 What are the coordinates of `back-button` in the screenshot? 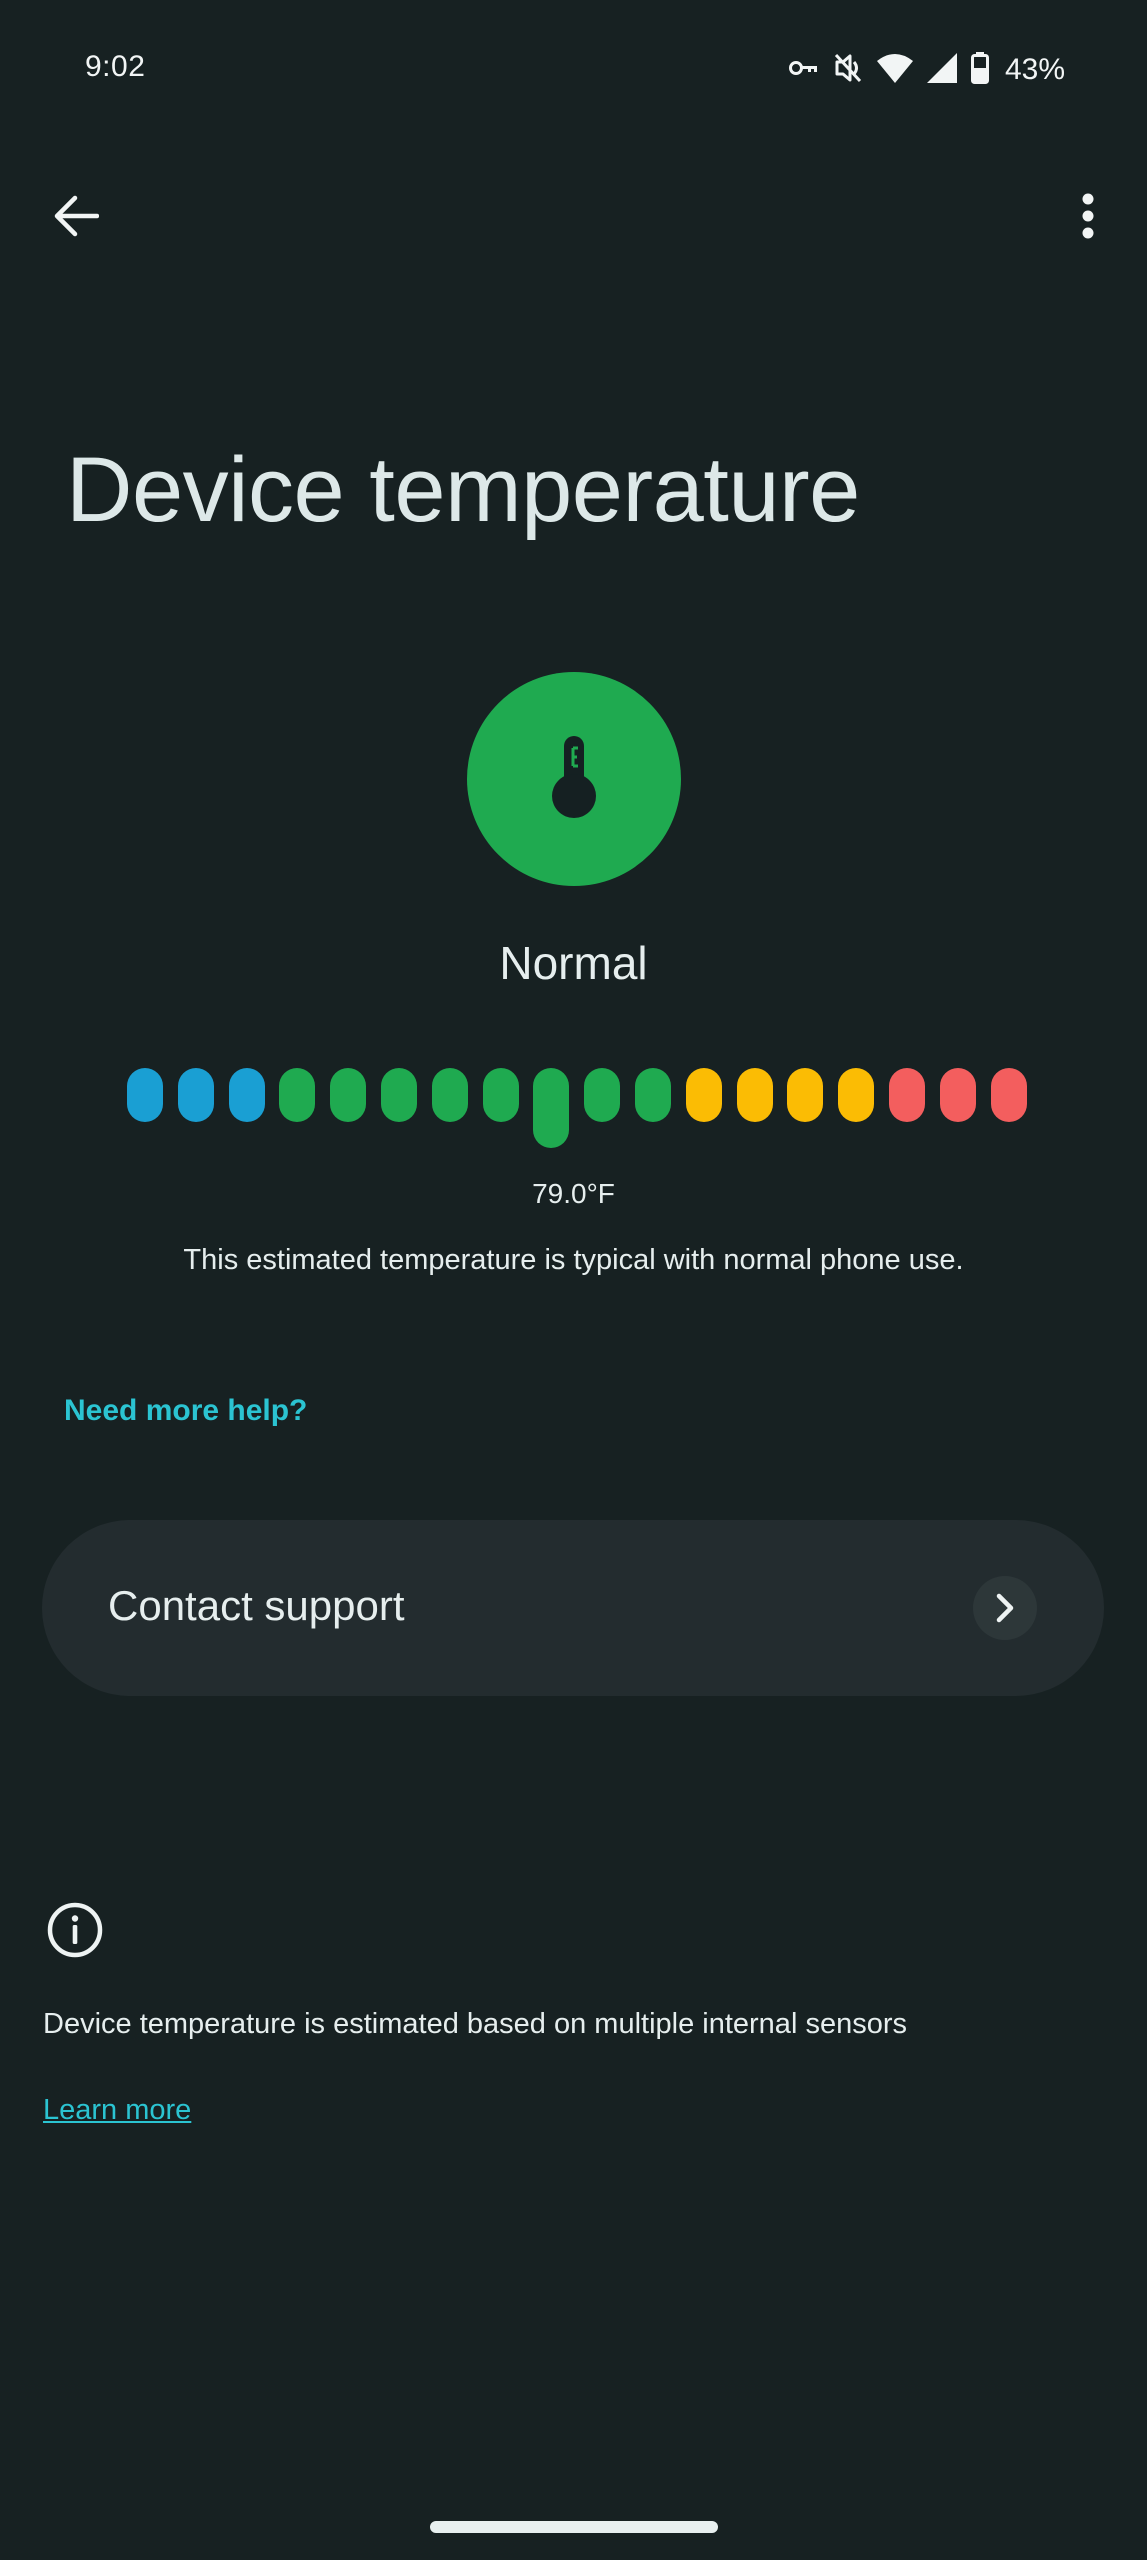 It's located at (76, 216).